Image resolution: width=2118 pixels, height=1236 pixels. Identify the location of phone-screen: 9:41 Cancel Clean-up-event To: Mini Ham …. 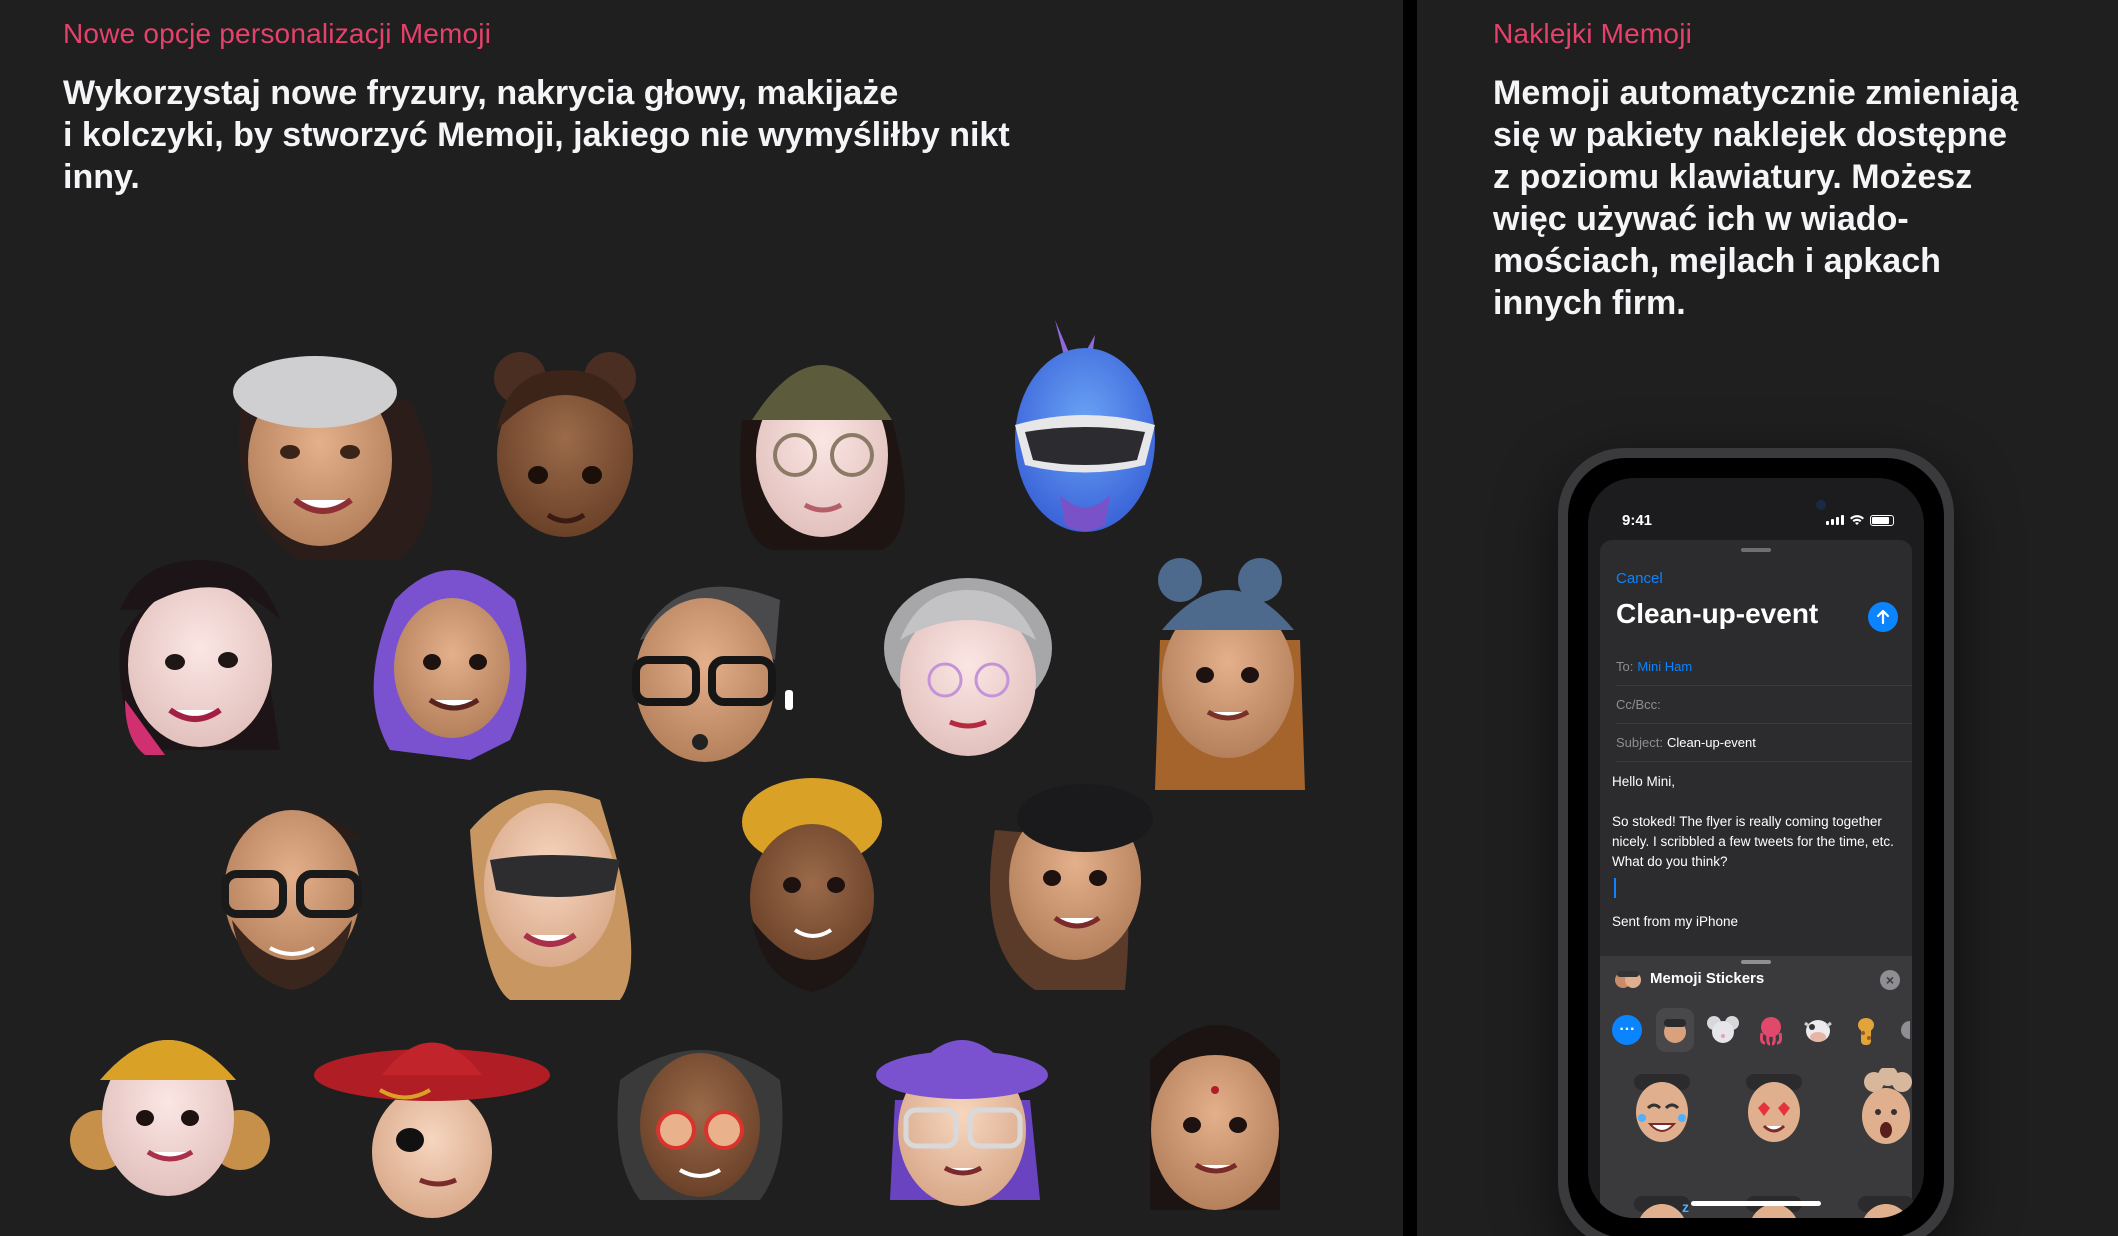
(1756, 848).